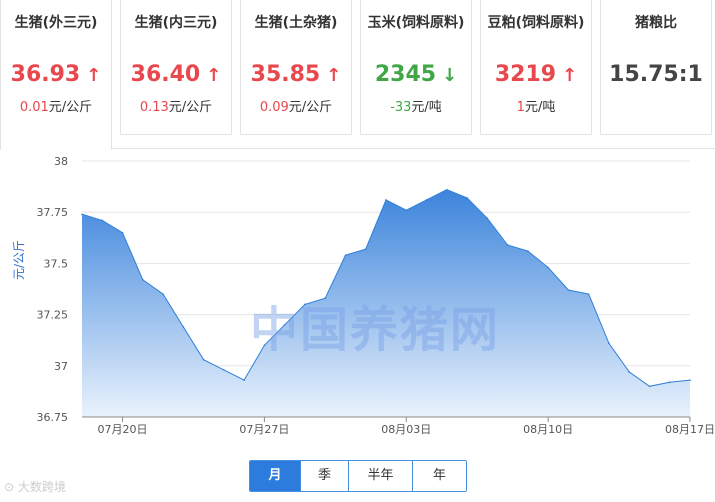  Describe the element at coordinates (61, 161) in the screenshot. I see `y-tick-label: 38` at that location.